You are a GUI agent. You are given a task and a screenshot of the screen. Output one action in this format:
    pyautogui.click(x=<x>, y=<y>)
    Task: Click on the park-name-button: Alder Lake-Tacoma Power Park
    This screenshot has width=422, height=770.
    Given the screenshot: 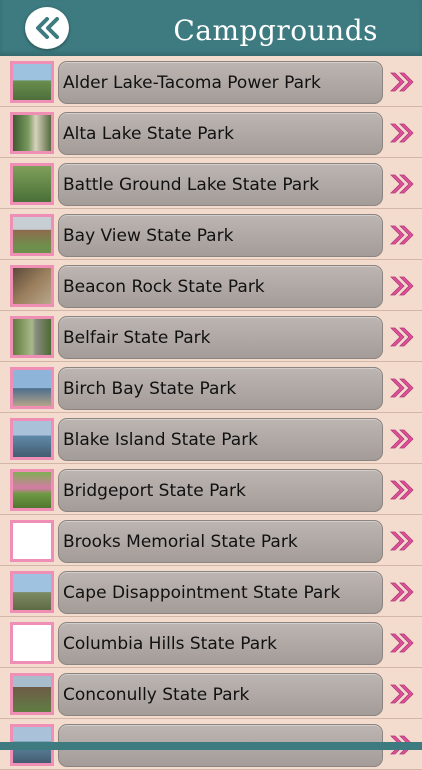 What is the action you would take?
    pyautogui.click(x=220, y=82)
    